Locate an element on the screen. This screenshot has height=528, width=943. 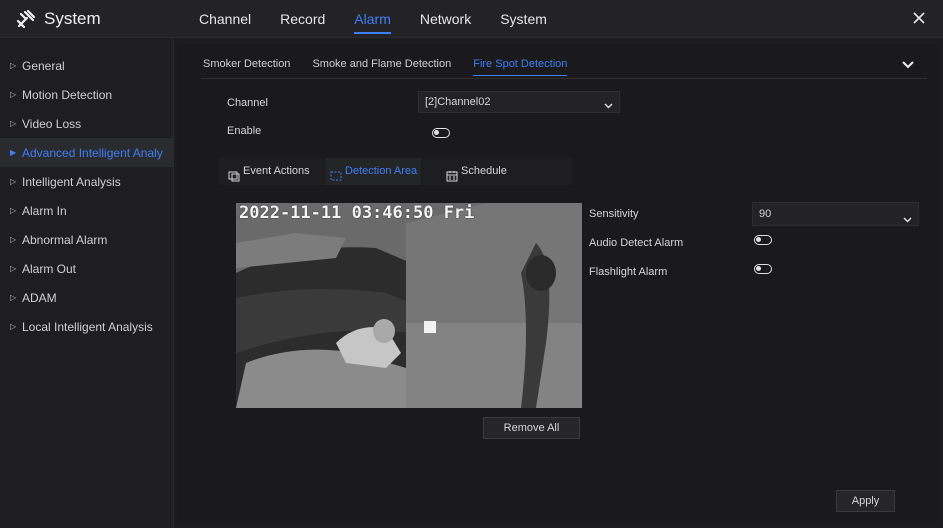
enable-label: Enable is located at coordinates (244, 131).